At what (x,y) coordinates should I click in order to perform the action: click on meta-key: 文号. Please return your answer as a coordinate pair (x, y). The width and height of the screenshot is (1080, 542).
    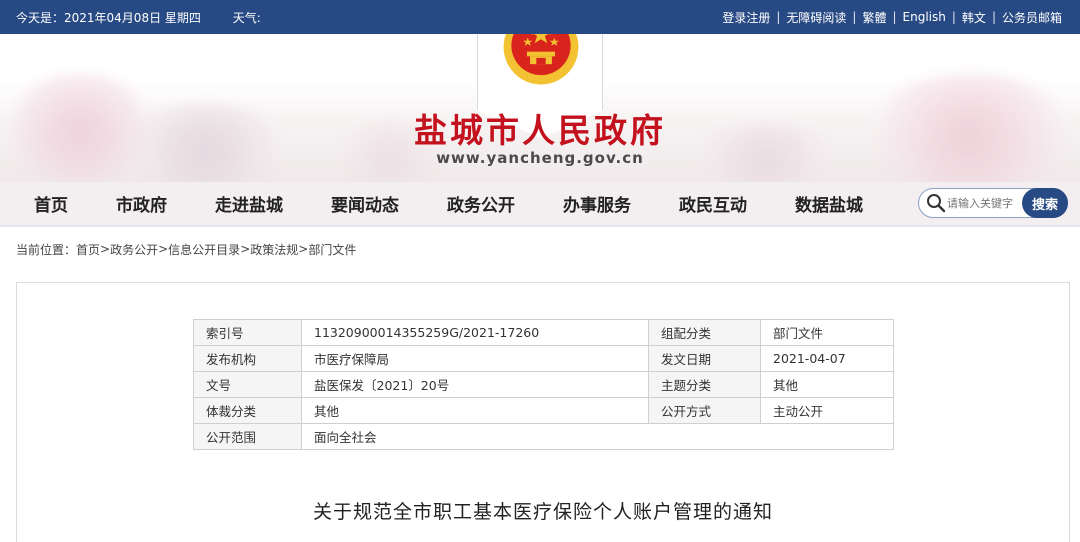
    Looking at the image, I should click on (247, 384).